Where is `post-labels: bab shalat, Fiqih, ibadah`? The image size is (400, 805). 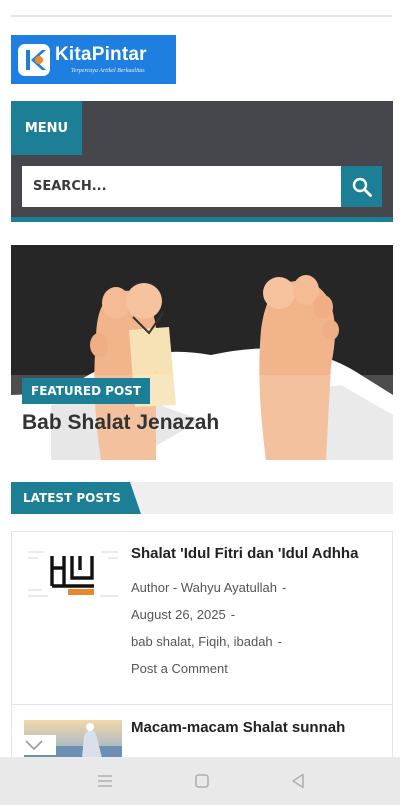
post-labels: bab shalat, Fiqih, ibadah is located at coordinates (202, 641).